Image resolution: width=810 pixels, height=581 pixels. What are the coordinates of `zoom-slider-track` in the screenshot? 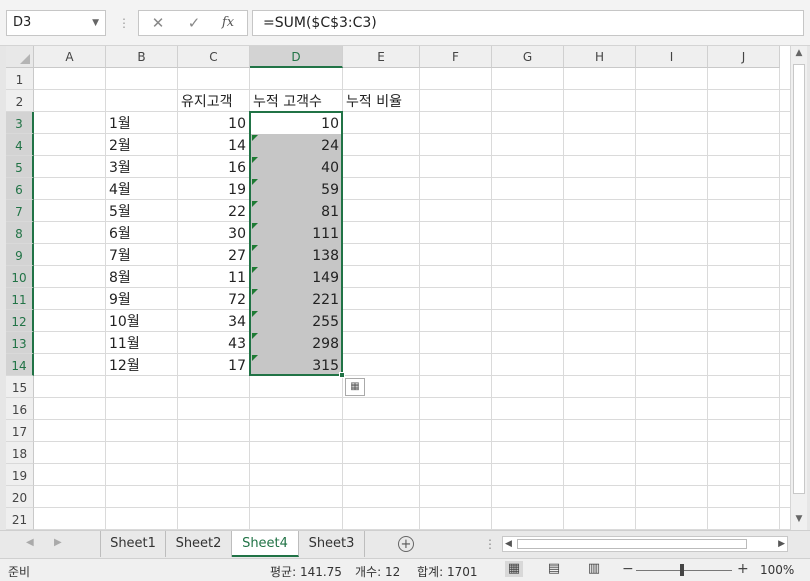 It's located at (684, 570).